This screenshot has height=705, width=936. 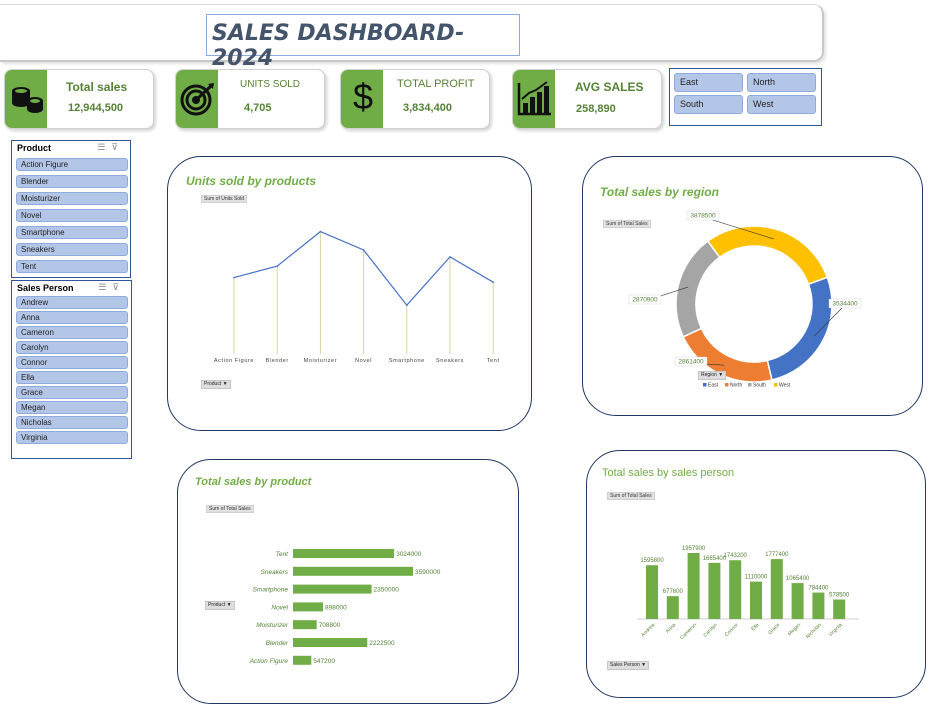 What do you see at coordinates (671, 628) in the screenshot?
I see `x-tick-label: Anna` at bounding box center [671, 628].